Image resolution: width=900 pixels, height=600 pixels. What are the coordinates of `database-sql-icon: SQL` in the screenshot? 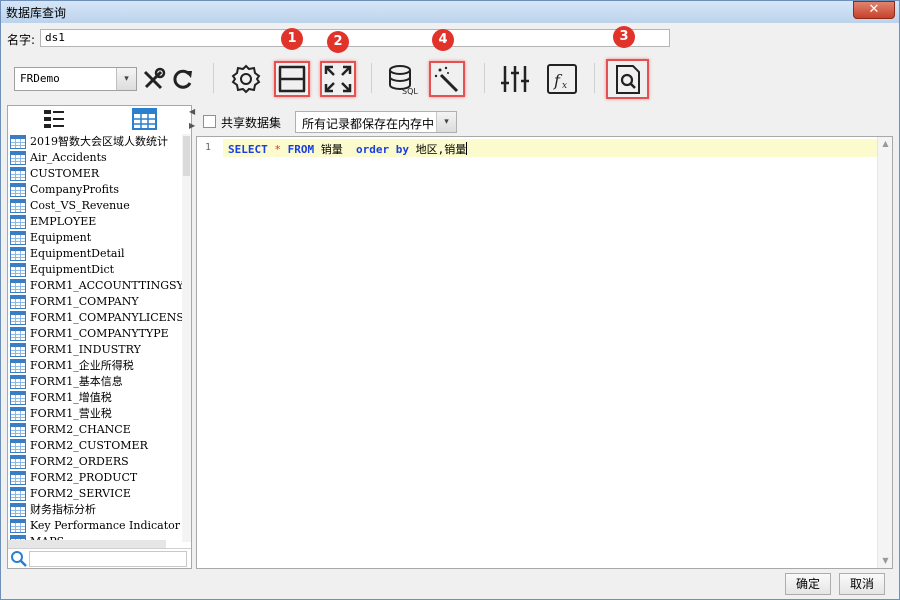 It's located at (403, 80).